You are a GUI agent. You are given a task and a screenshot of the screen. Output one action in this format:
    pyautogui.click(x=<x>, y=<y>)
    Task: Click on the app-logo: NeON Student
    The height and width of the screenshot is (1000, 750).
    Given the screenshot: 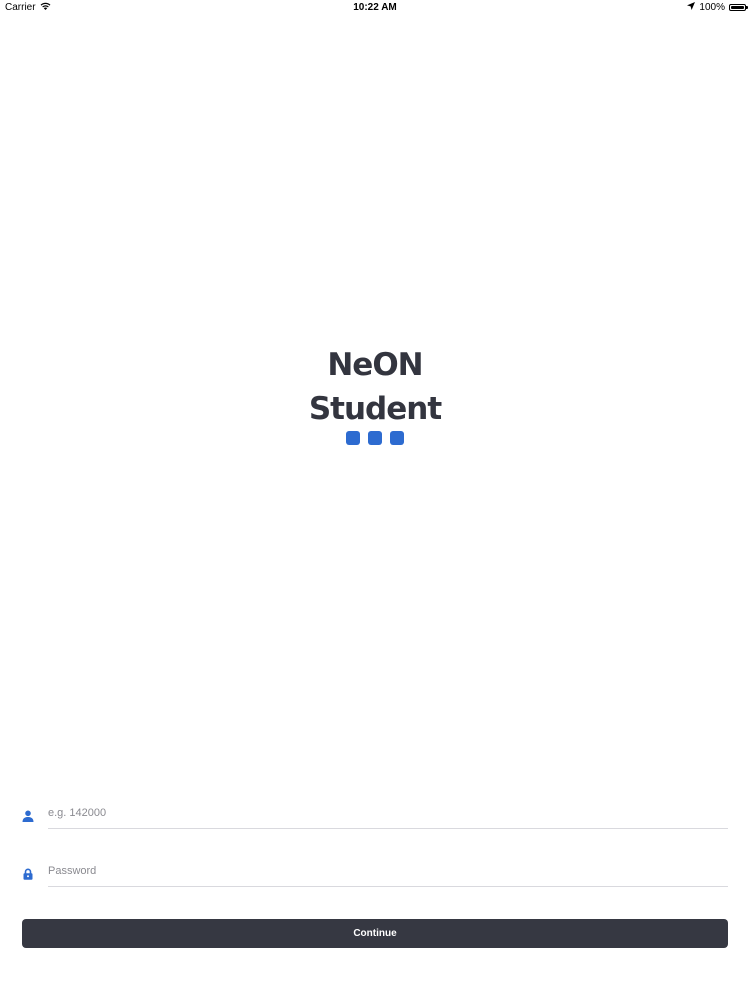 What is the action you would take?
    pyautogui.click(x=375, y=394)
    